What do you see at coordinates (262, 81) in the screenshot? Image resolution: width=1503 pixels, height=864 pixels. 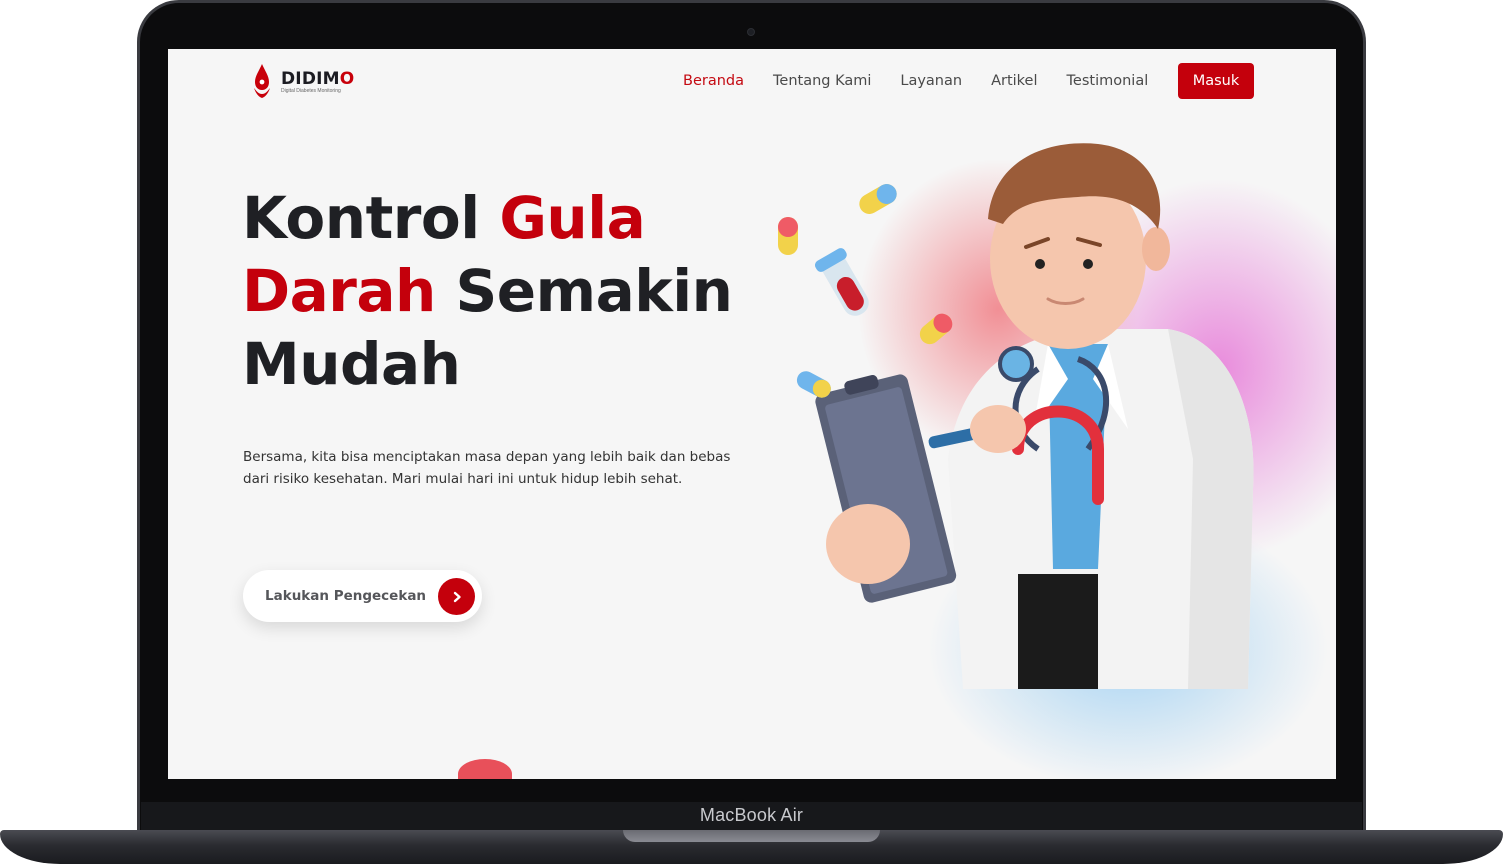 I see `blood-drop-icon` at bounding box center [262, 81].